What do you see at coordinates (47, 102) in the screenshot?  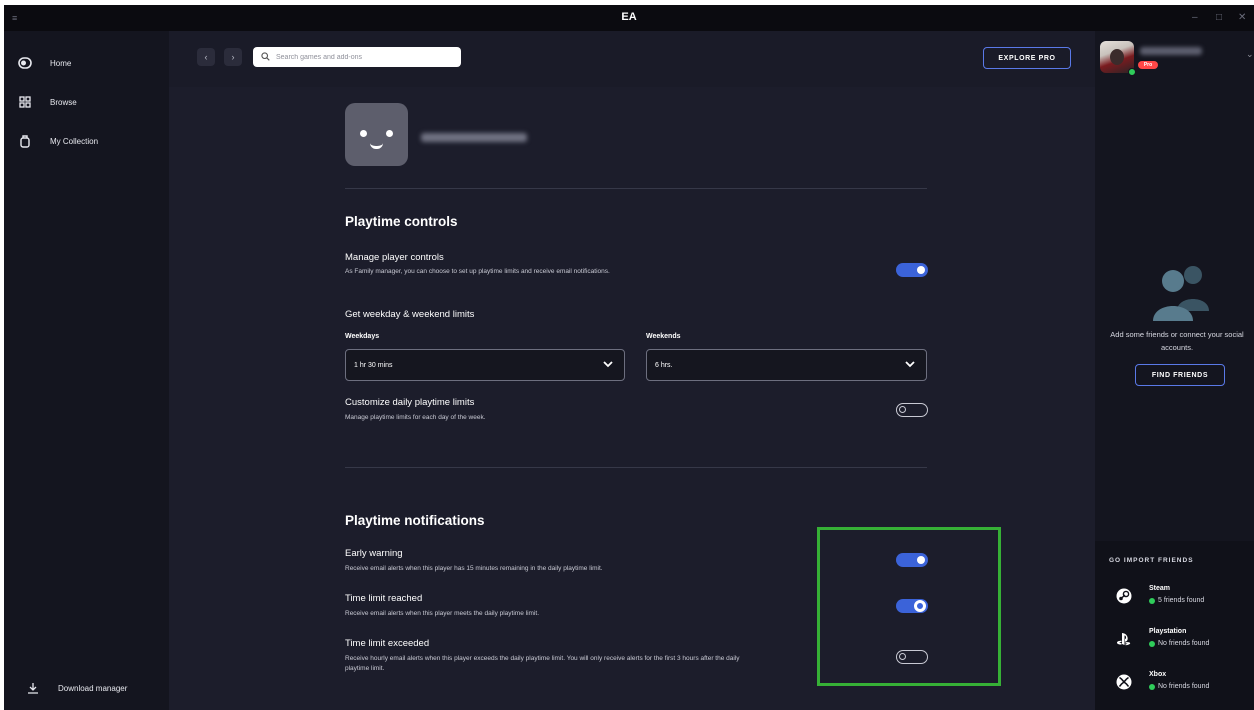 I see `sidebar-item-browse: Browse` at bounding box center [47, 102].